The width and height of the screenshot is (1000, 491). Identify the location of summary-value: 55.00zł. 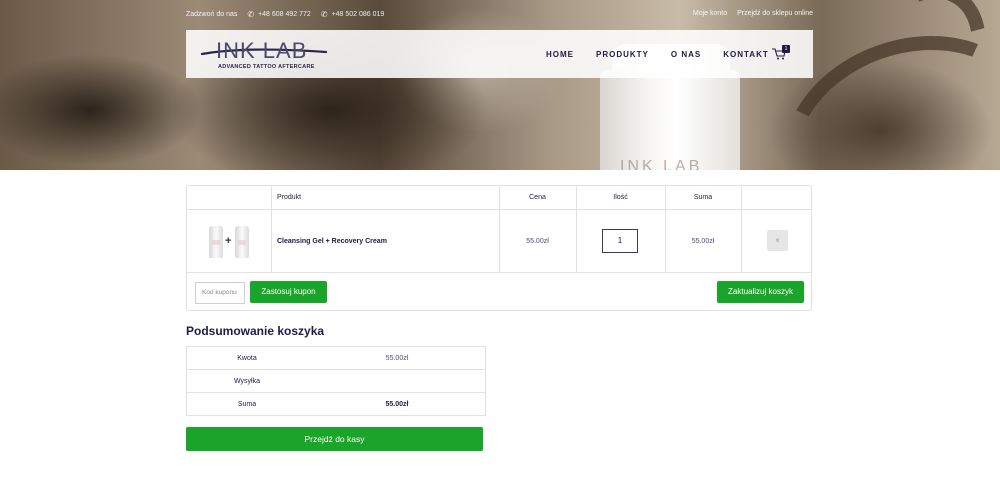
(397, 358).